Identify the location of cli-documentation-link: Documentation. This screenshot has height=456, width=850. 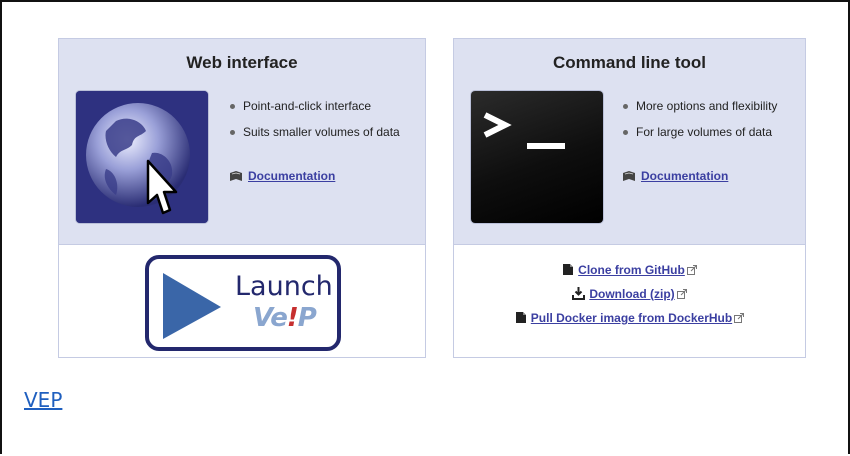
(675, 176).